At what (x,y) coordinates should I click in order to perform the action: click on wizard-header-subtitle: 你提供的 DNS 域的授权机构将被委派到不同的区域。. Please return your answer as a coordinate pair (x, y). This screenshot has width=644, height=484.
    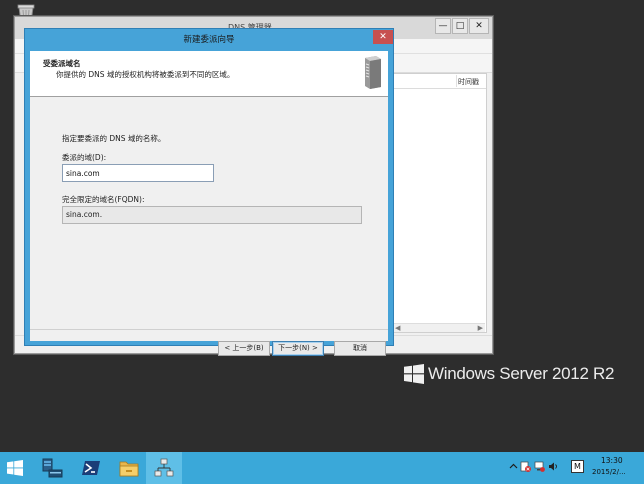
    Looking at the image, I should click on (145, 74).